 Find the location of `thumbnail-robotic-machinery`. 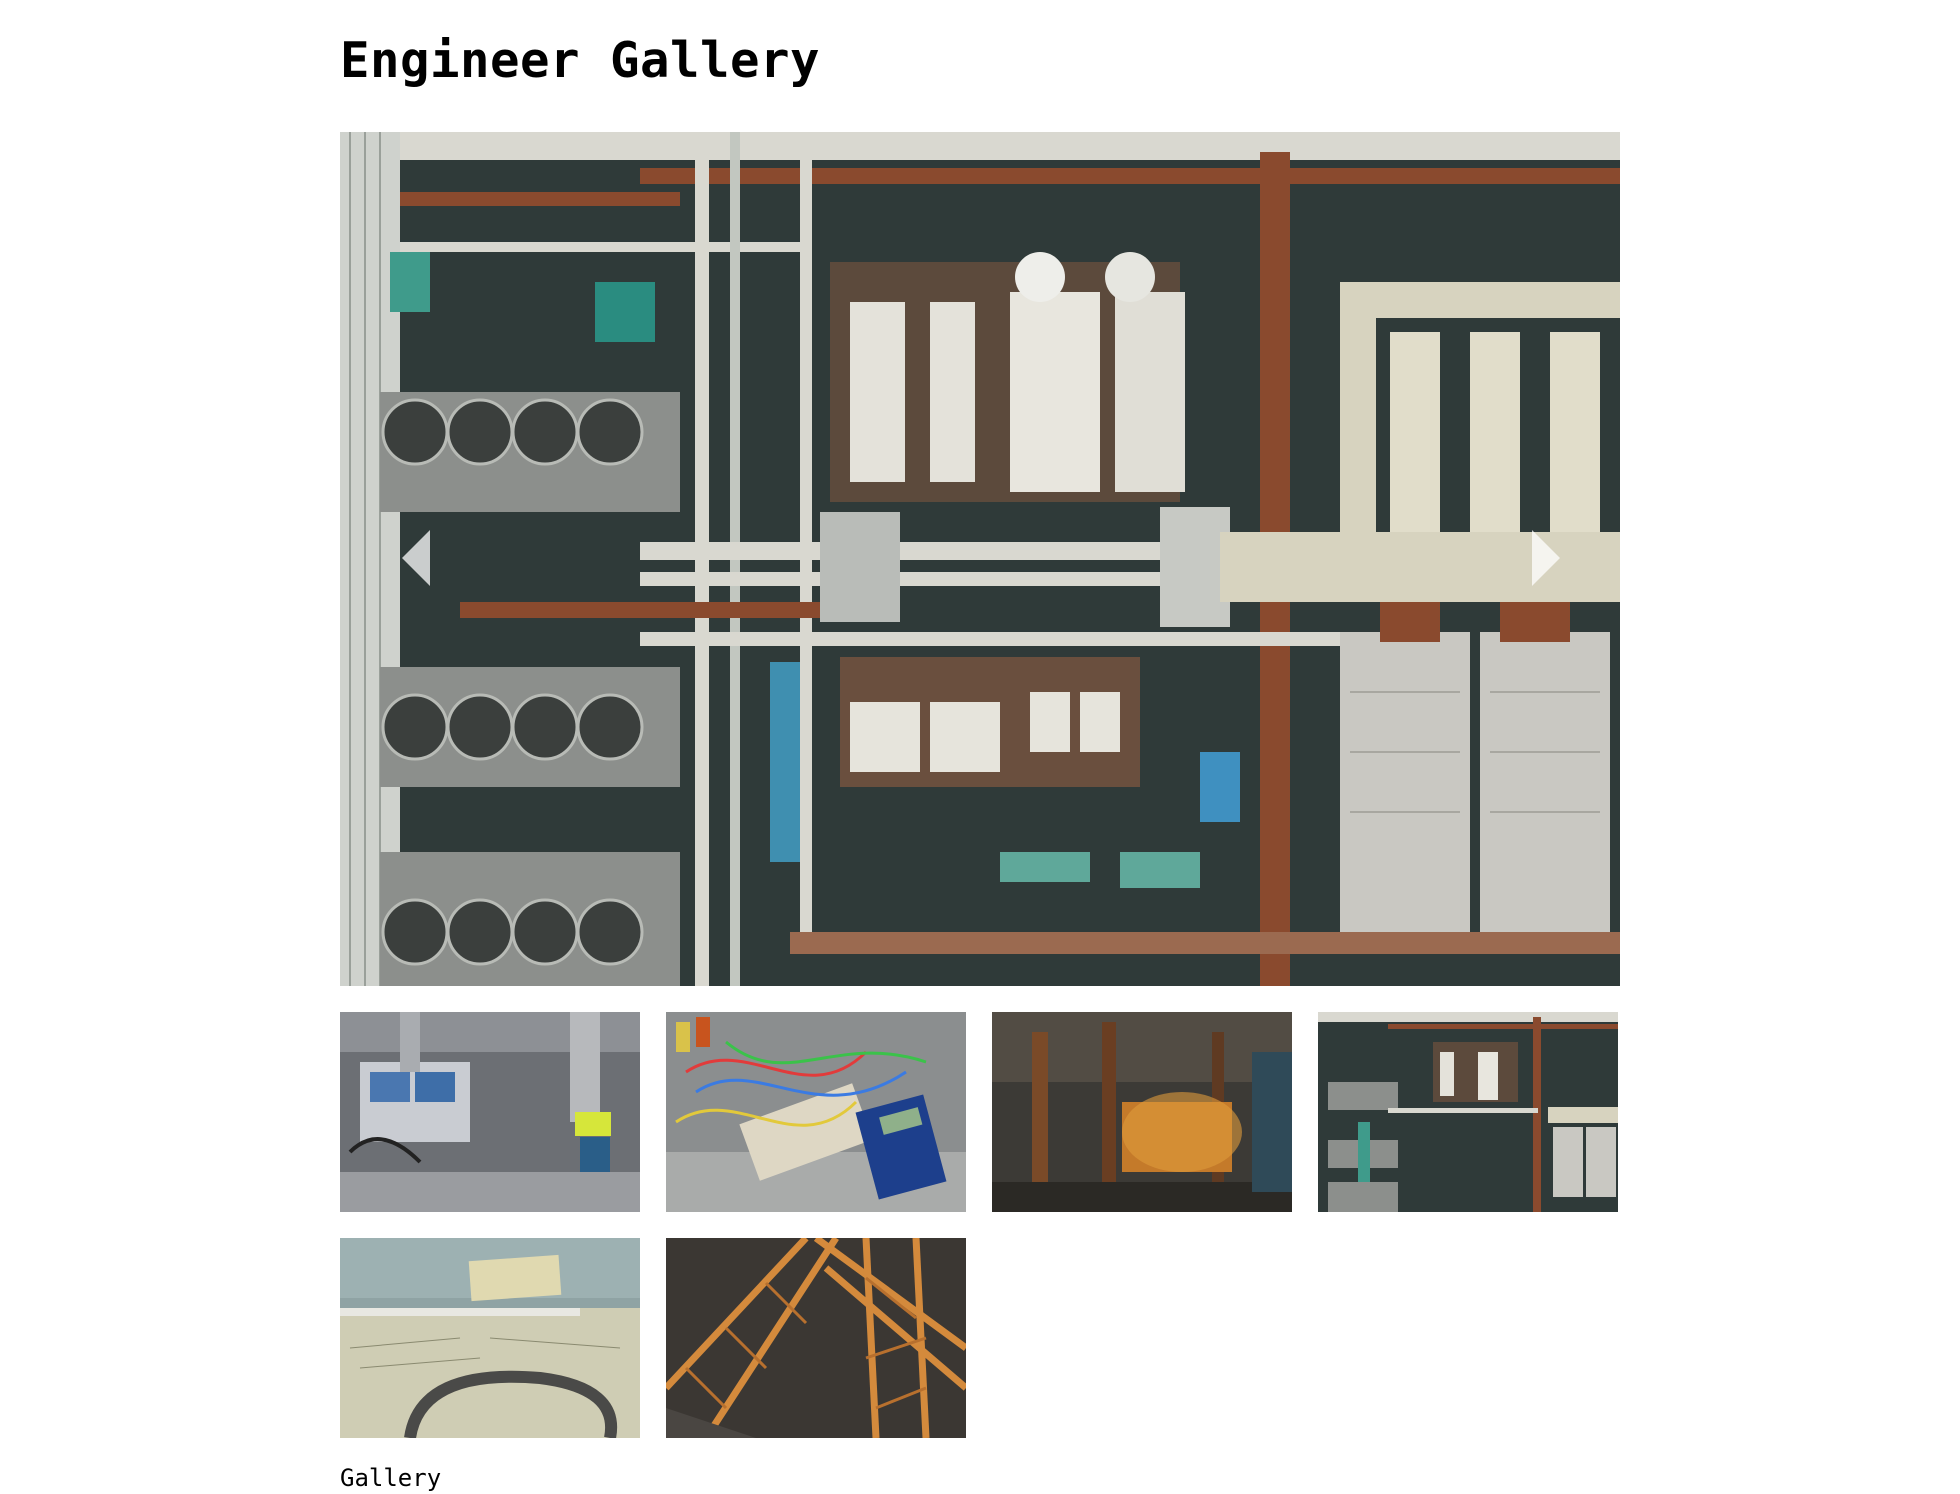

thumbnail-robotic-machinery is located at coordinates (490, 1112).